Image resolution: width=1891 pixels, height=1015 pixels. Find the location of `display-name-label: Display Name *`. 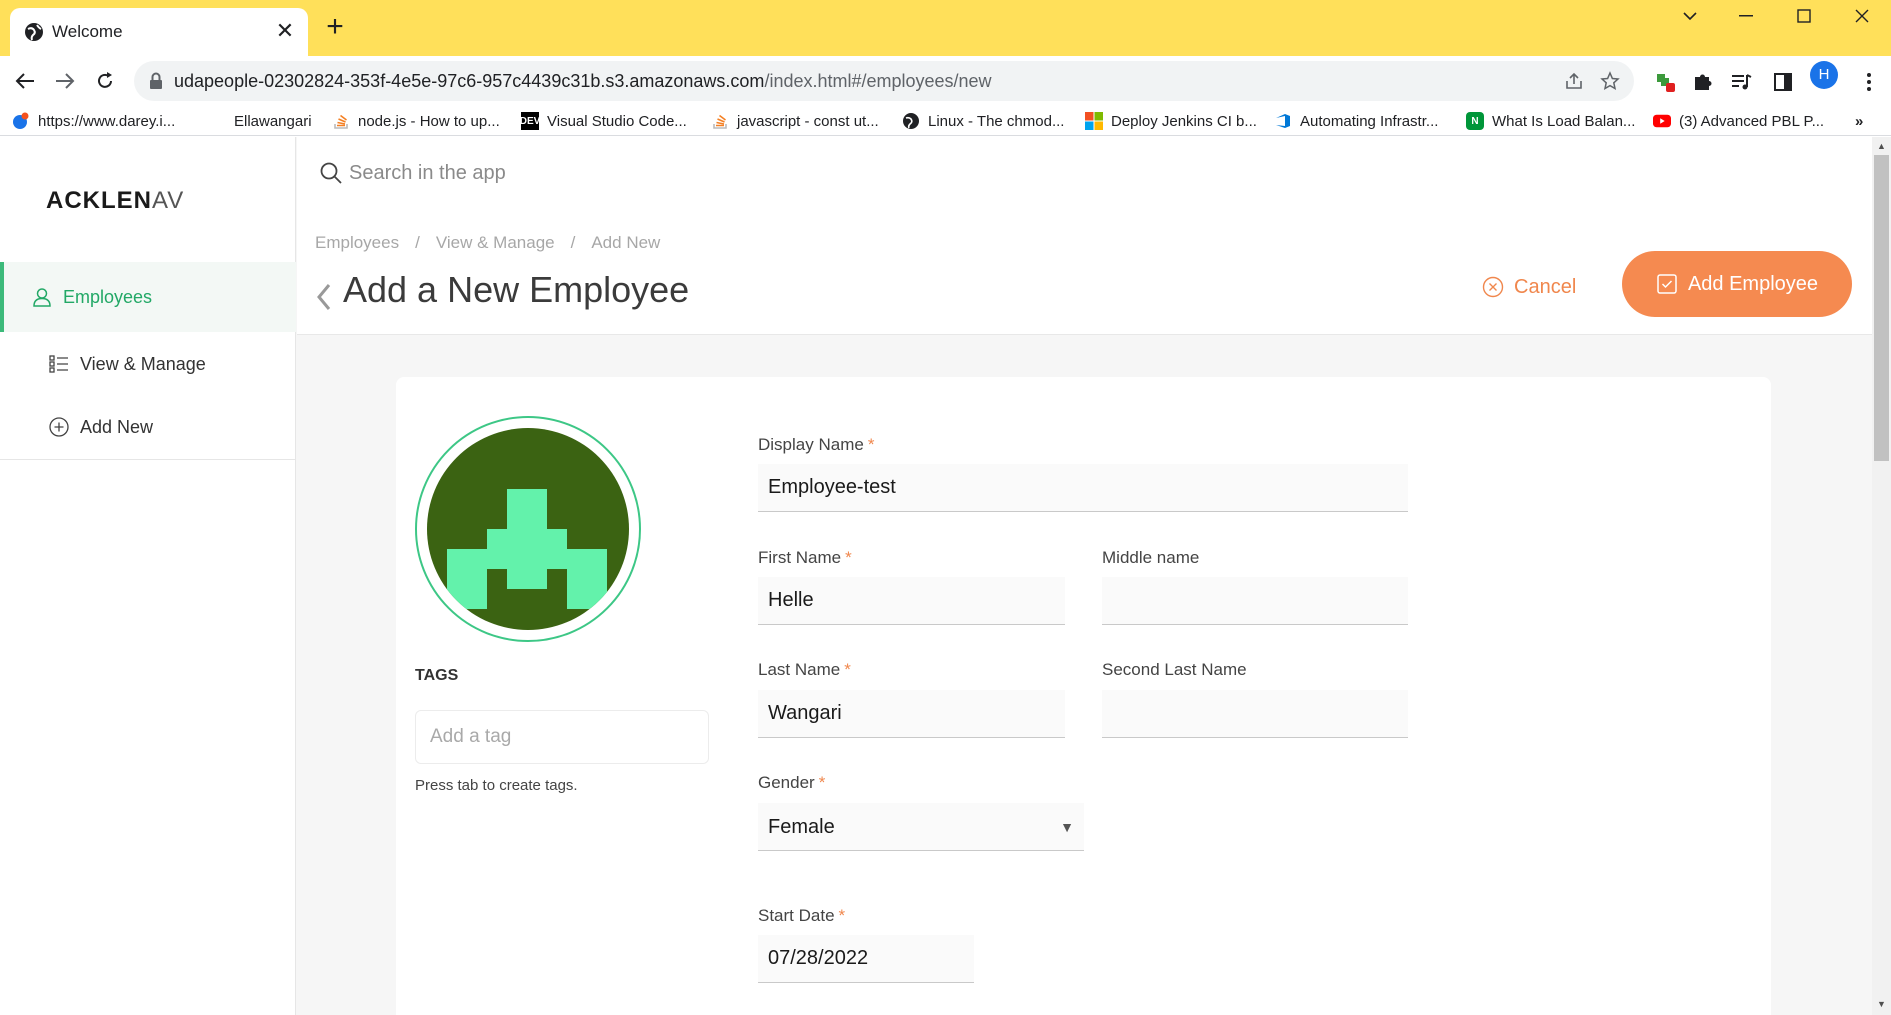

display-name-label: Display Name * is located at coordinates (816, 444).